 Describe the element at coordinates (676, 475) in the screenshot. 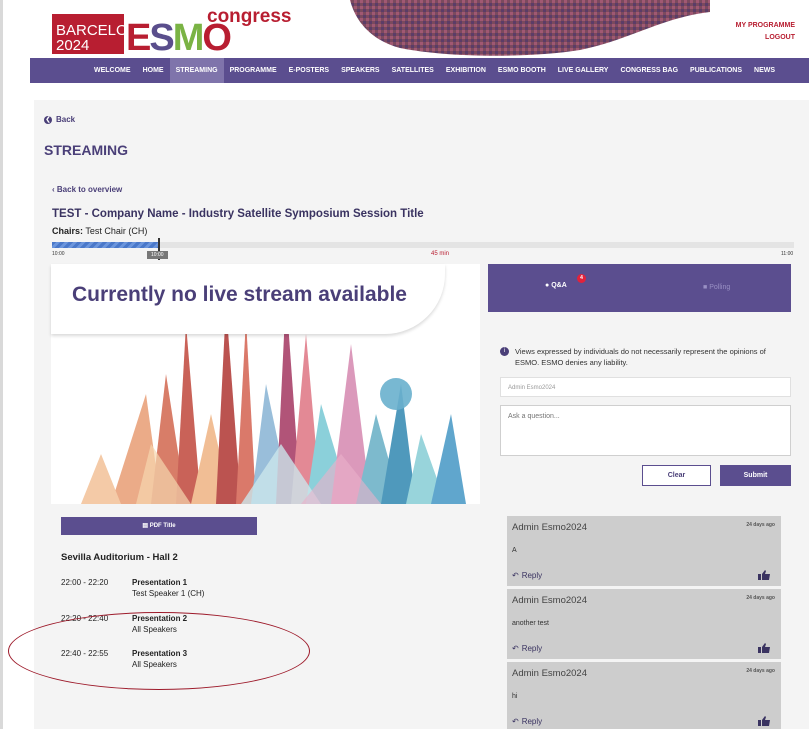

I see `clear-button: Clear` at that location.